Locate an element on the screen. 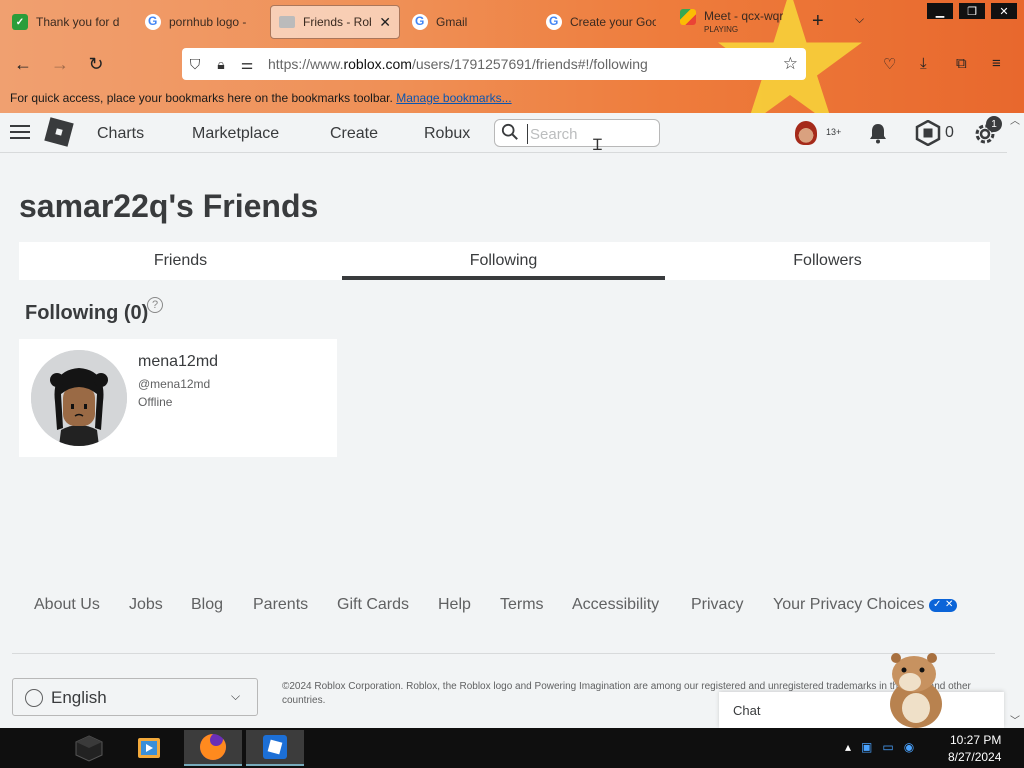 The height and width of the screenshot is (768, 1024). shield-icon: ⛉ is located at coordinates (195, 64).